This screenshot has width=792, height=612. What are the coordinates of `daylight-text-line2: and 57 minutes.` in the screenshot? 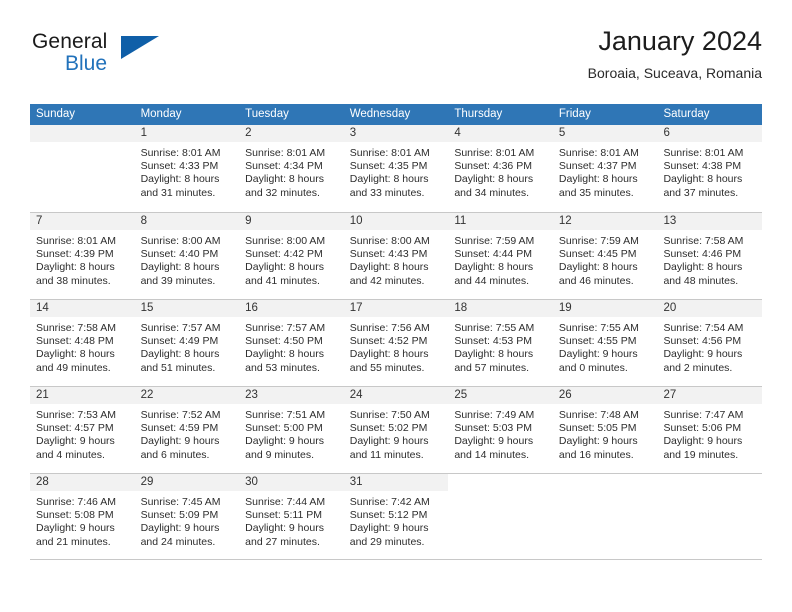 It's located at (492, 367).